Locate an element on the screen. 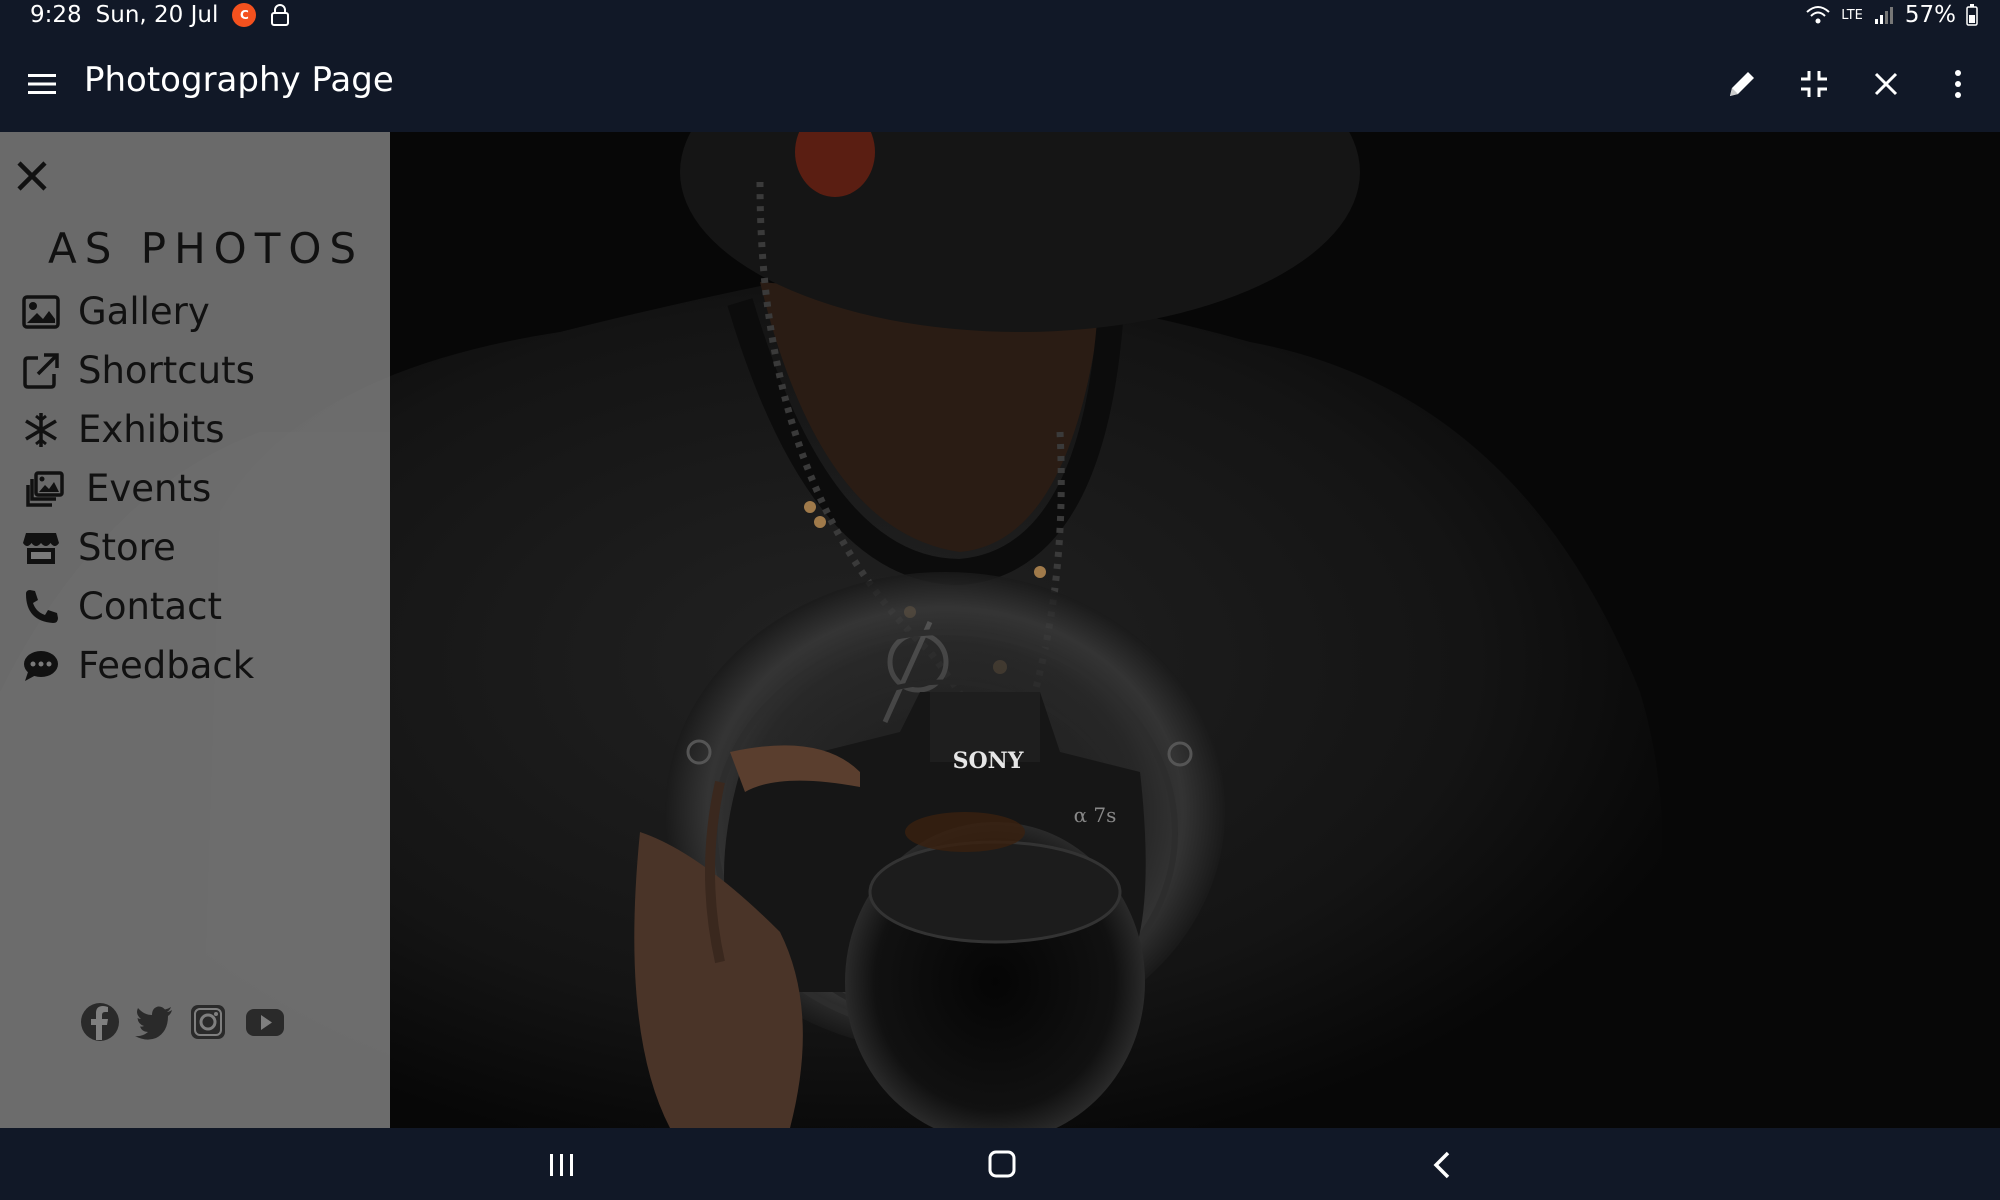  more-vert-icon is located at coordinates (1958, 84).